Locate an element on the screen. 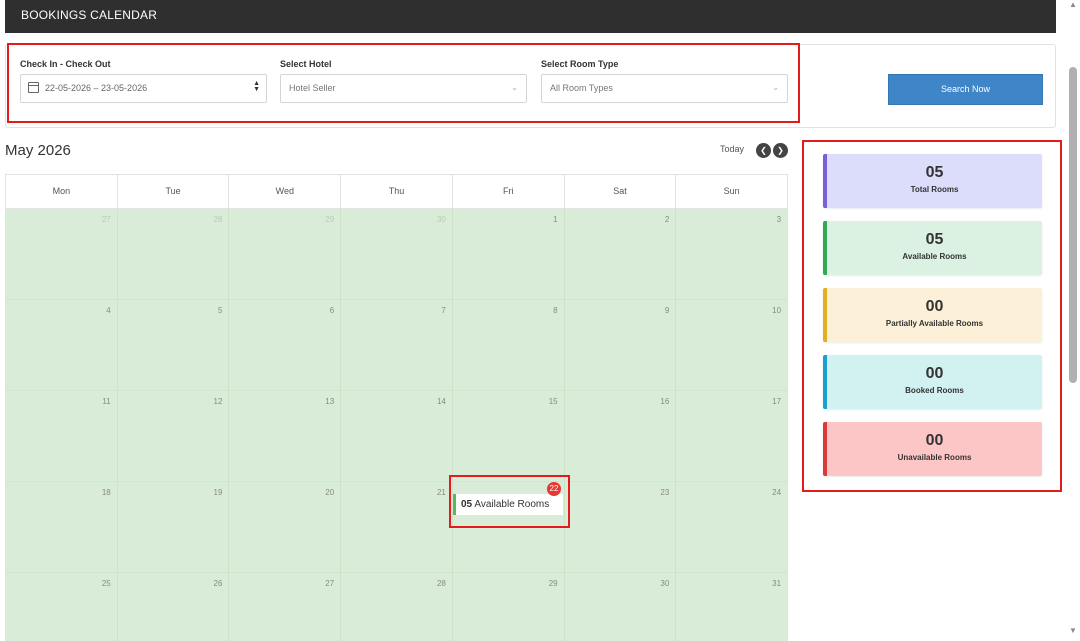  page-scrollbar: ▲ ▼ is located at coordinates (1073, 320).